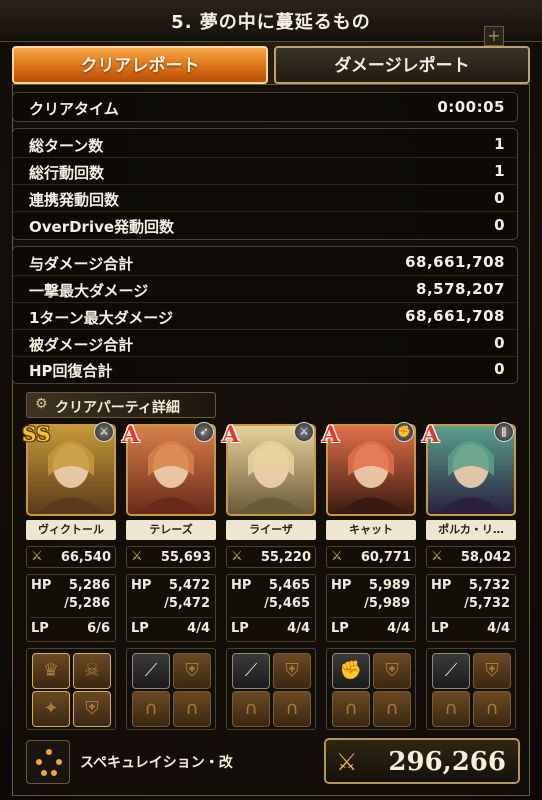  Describe the element at coordinates (271, 23) in the screenshot. I see `title-bar: 5. 夢の中に蔓延るもの +` at that location.